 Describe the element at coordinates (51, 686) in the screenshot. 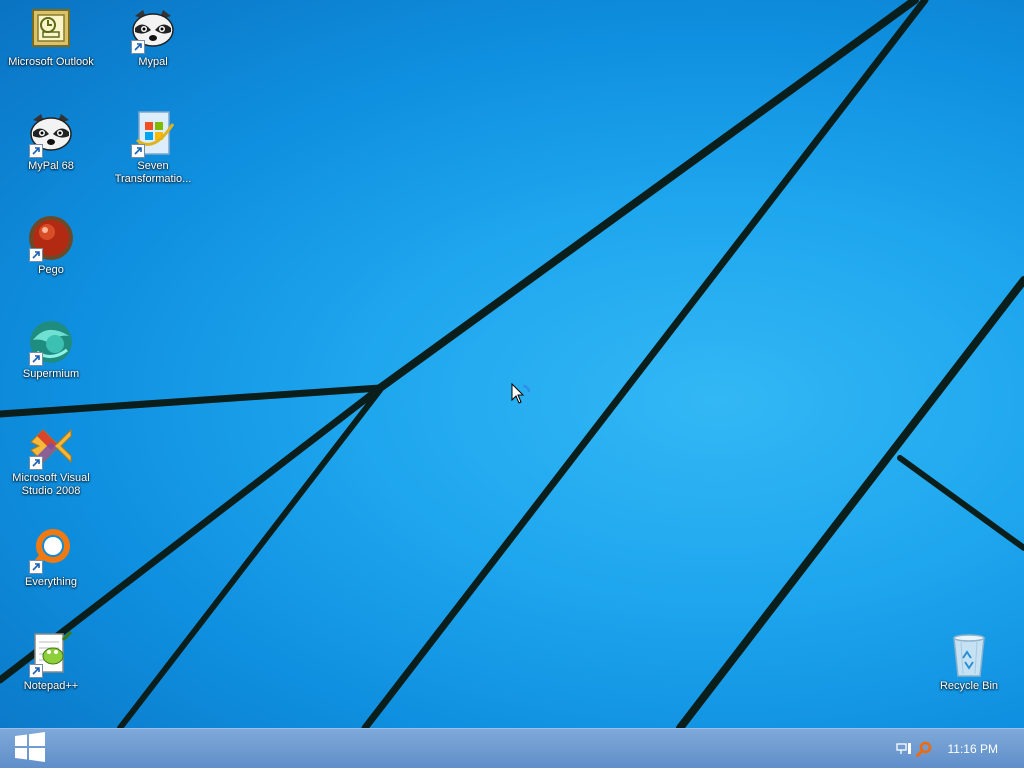

I see `desktop-icon-label: Notepad++` at that location.